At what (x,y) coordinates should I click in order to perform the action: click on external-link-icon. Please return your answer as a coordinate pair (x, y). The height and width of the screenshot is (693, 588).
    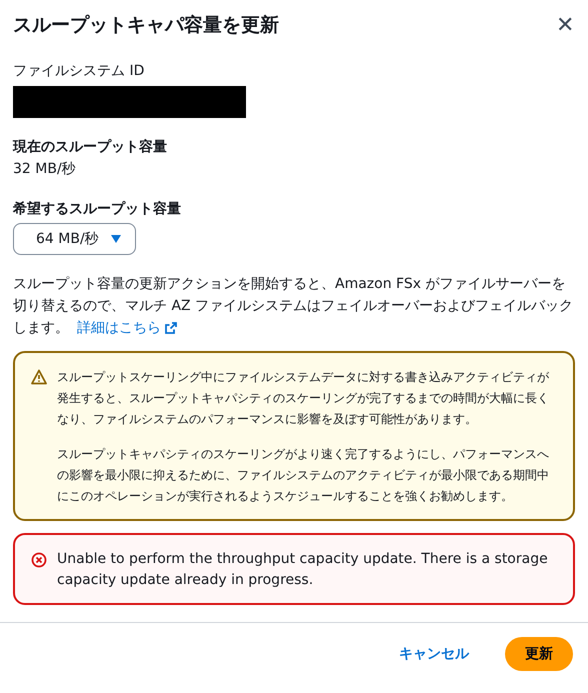
    Looking at the image, I should click on (171, 328).